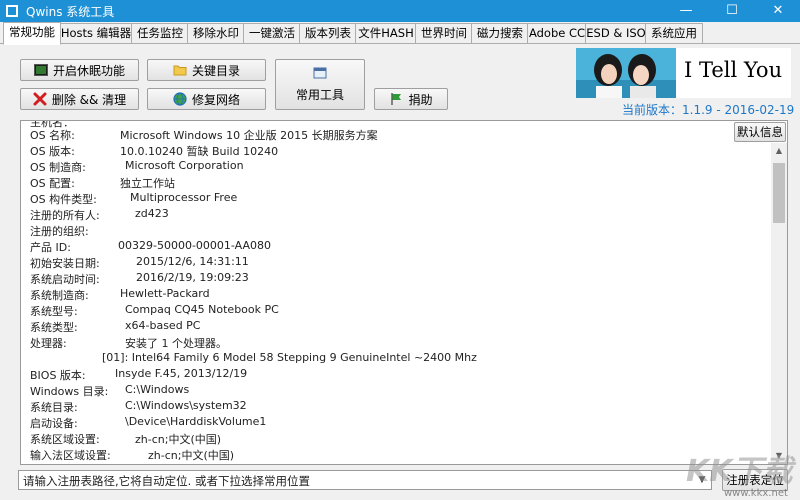 The image size is (800, 500). Describe the element at coordinates (732, 11) in the screenshot. I see `maximize-button: ☐` at that location.